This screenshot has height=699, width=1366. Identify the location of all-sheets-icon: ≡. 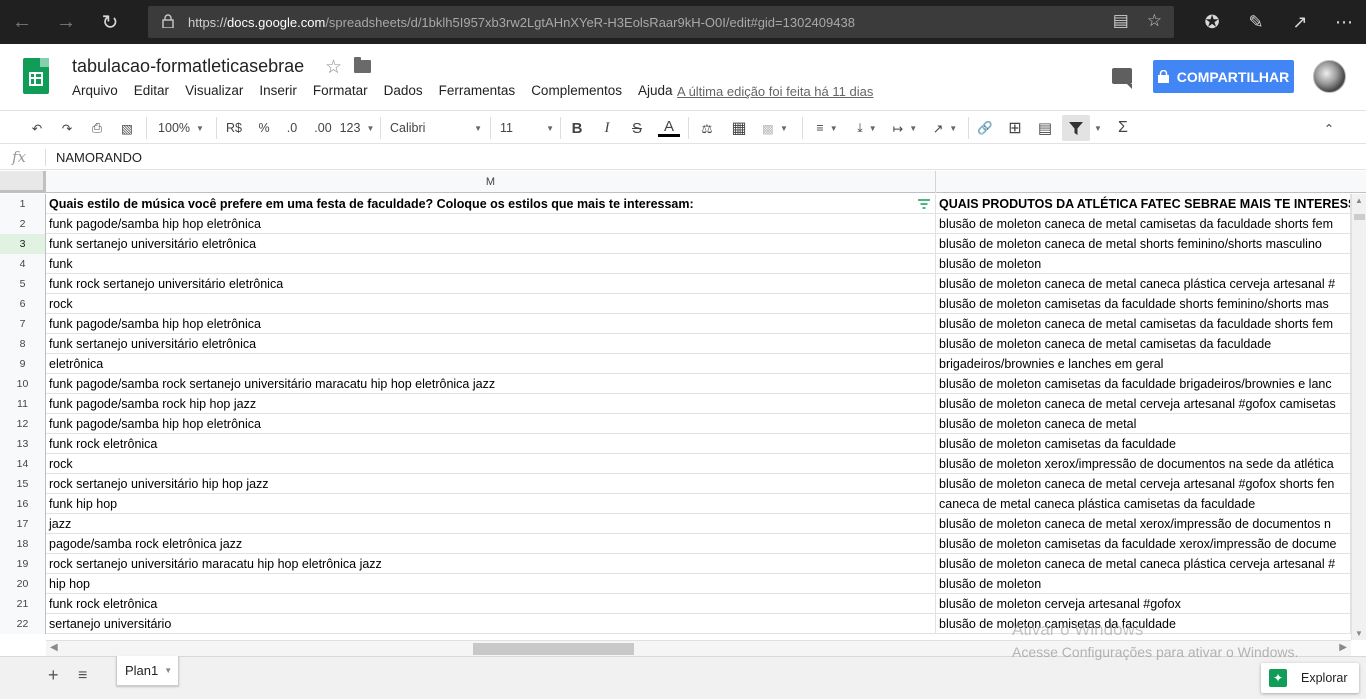
(82, 676).